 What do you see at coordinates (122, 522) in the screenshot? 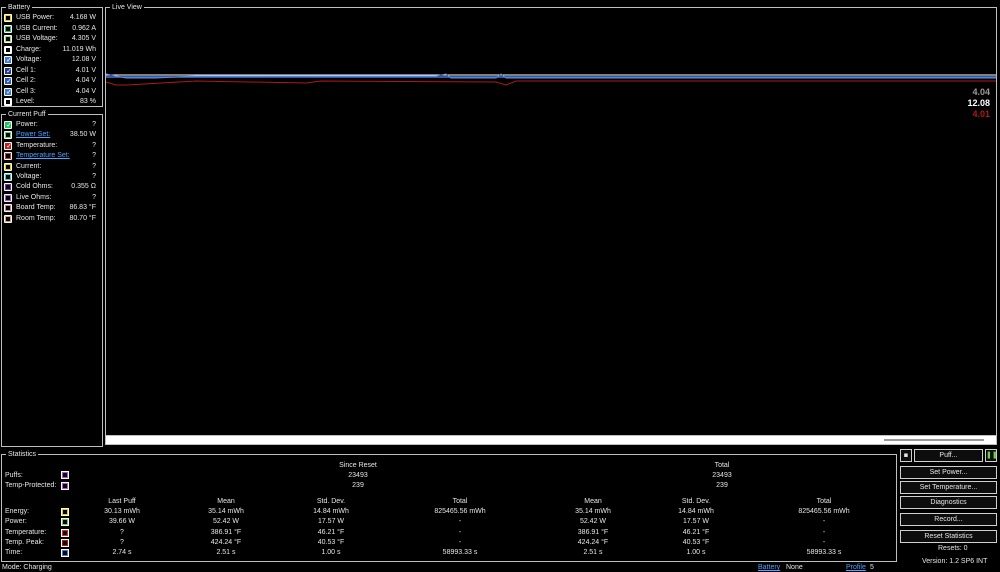
I see `stat-cell: 39.66 W` at bounding box center [122, 522].